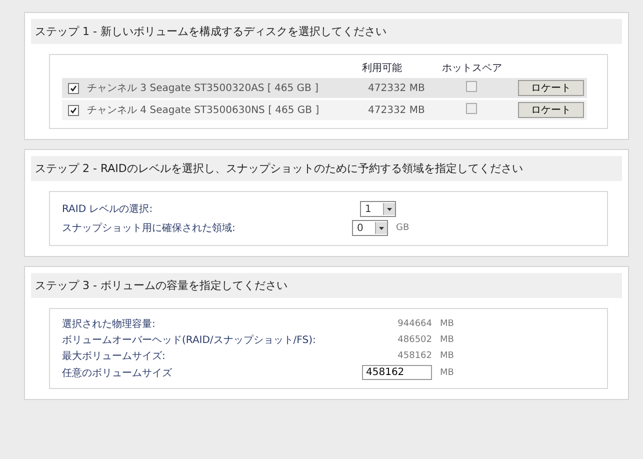 The width and height of the screenshot is (643, 459). I want to click on dropdown: 1, so click(378, 209).